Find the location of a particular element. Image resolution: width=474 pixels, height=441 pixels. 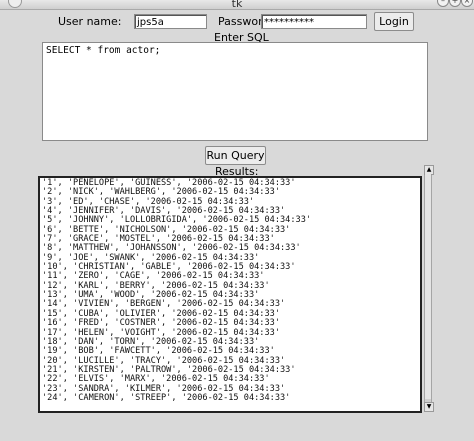

results-scrollbar: ▲ ▼ is located at coordinates (429, 288).